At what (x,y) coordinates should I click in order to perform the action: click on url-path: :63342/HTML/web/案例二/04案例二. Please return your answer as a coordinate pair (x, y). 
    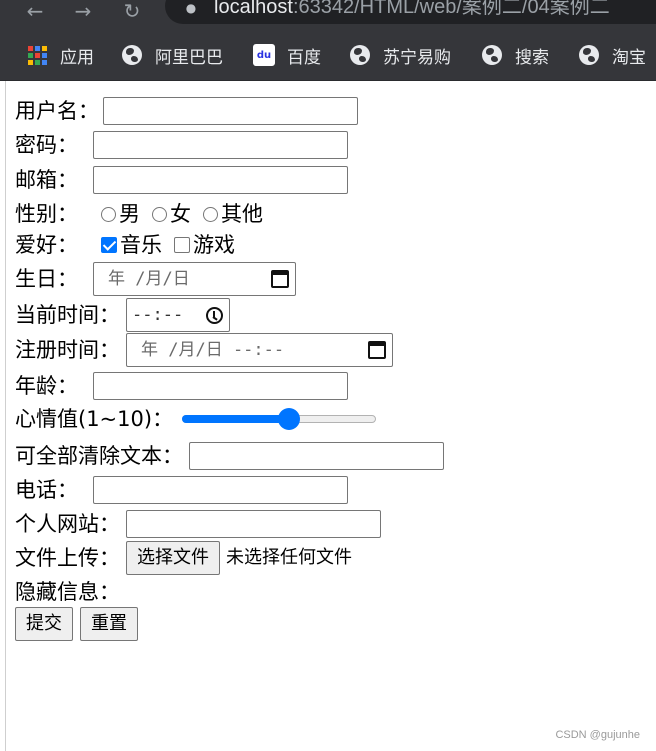
    Looking at the image, I should click on (451, 9).